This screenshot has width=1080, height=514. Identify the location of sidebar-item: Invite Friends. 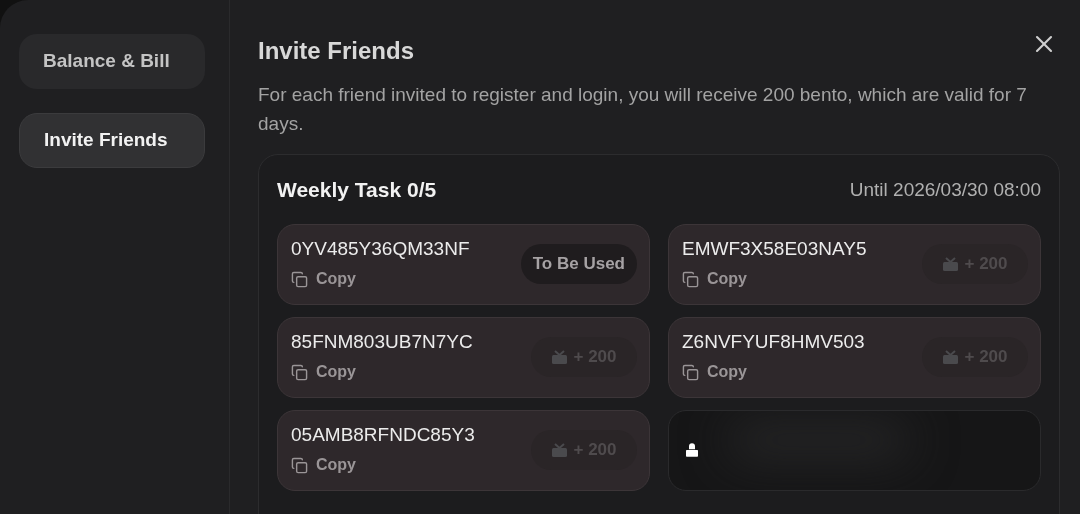
(112, 140).